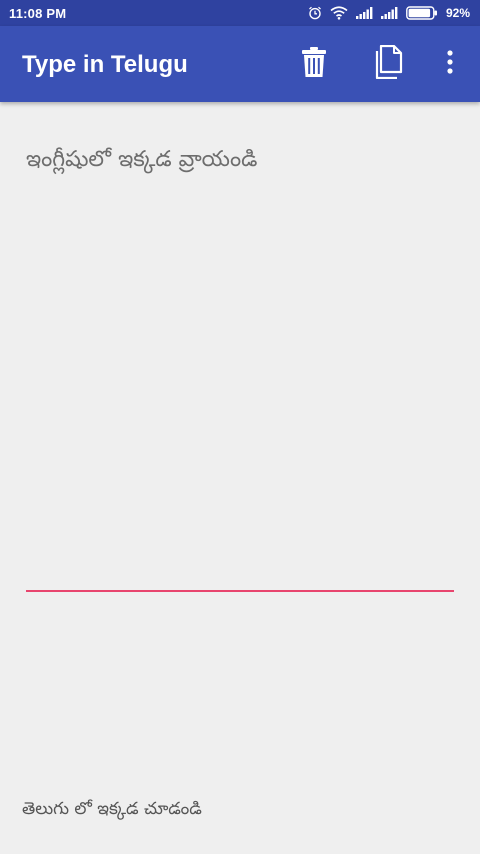 This screenshot has width=480, height=854. I want to click on english-input: ఇంగ్లీషులో ఇక్కడ వ్రాయండి, so click(240, 160).